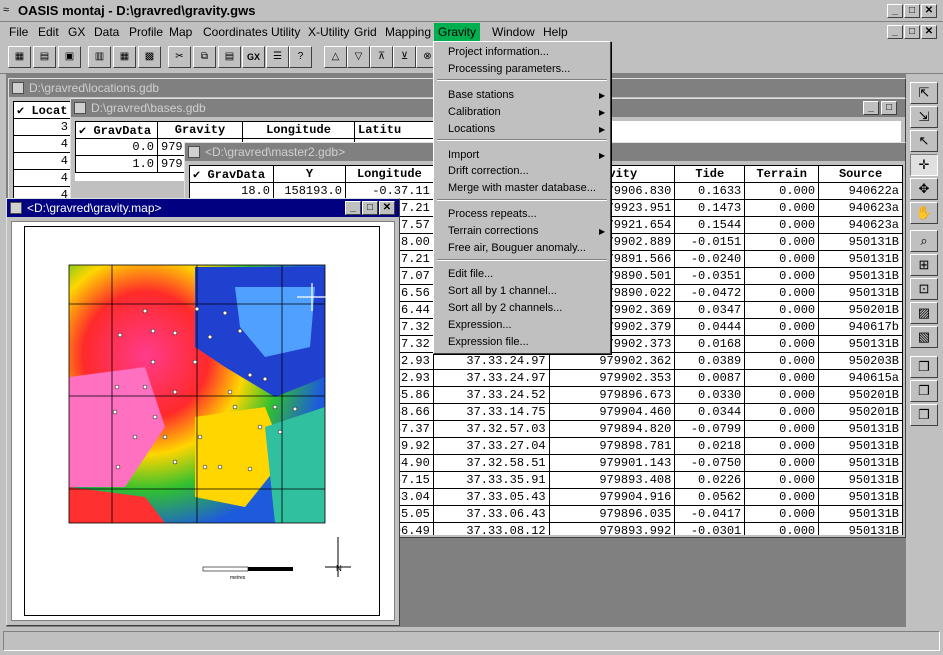  I want to click on table-cell: 0.1633, so click(710, 191).